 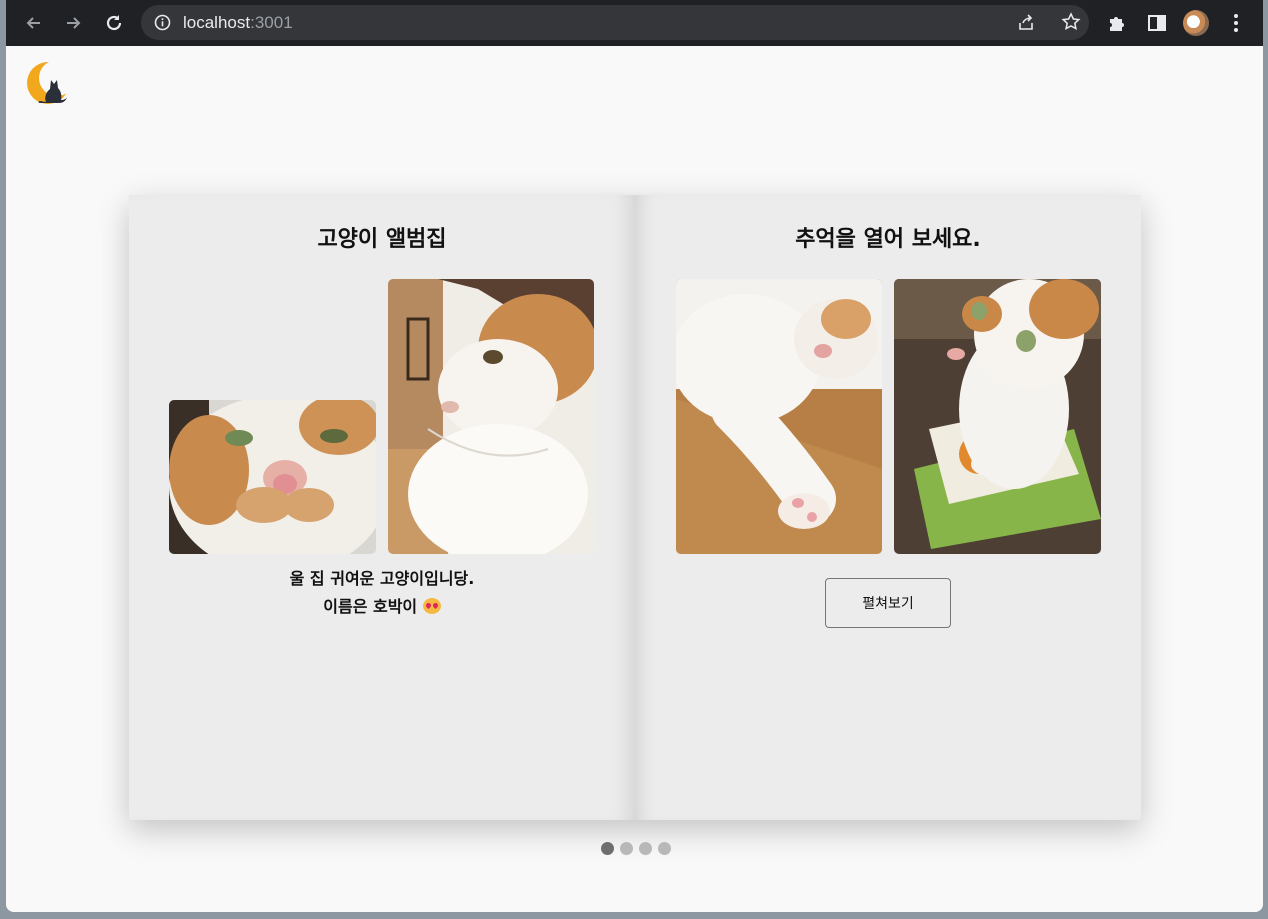 I want to click on url-text: localhost:3001, so click(x=238, y=23).